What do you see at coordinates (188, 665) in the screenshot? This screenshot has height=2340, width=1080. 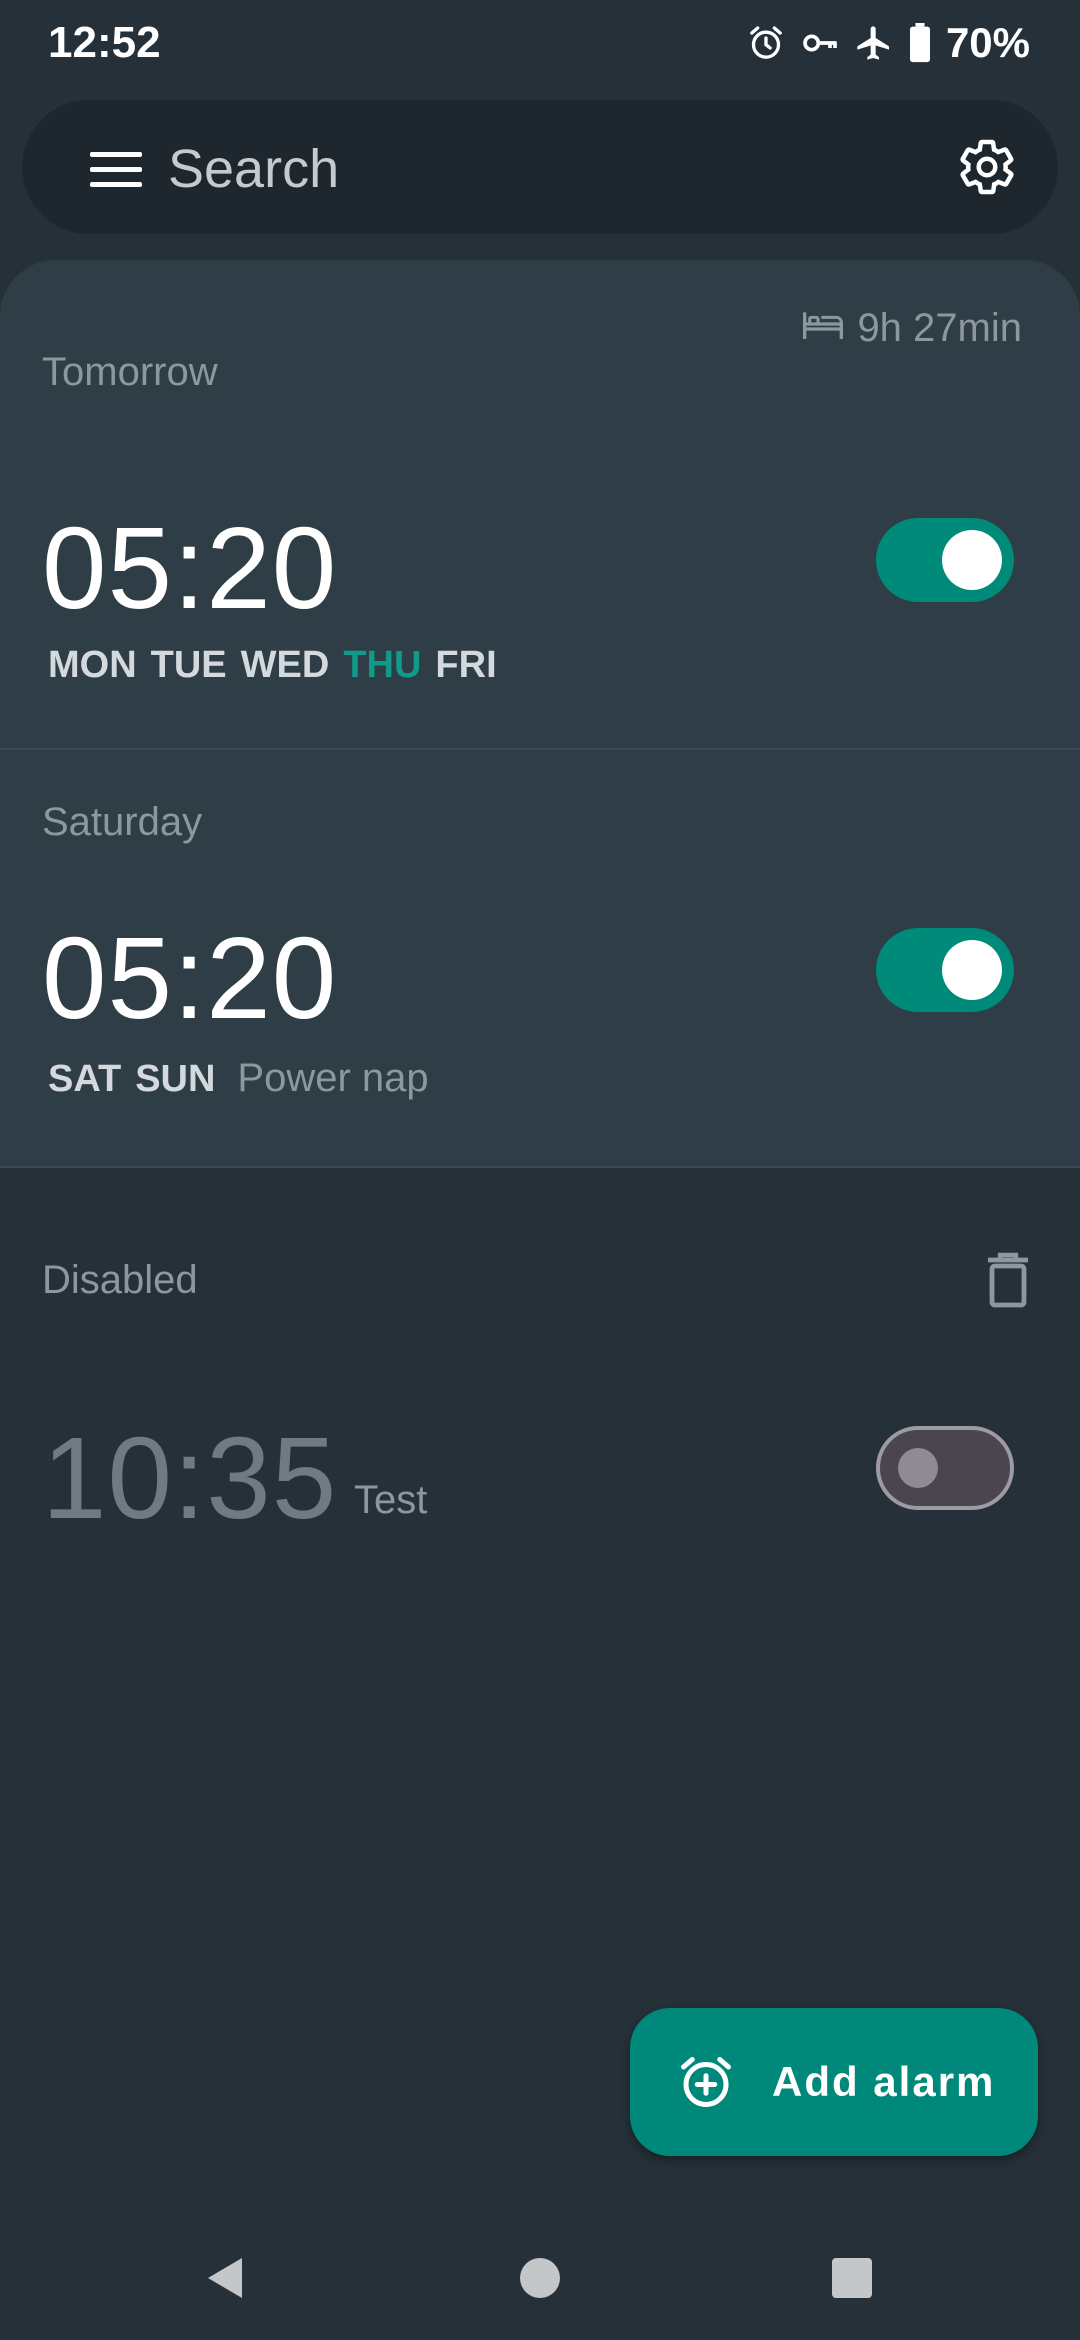 I see `day-label: TUE` at bounding box center [188, 665].